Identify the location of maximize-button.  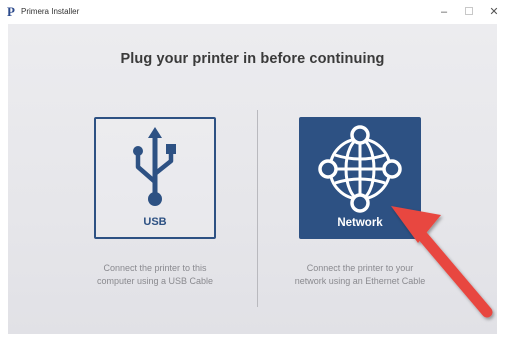
(469, 12).